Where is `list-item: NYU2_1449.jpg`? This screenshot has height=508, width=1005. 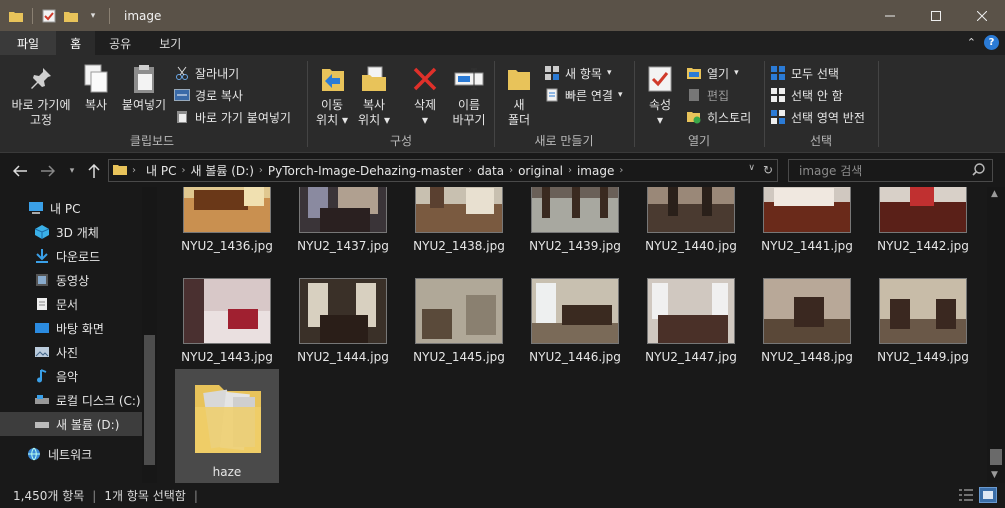 list-item: NYU2_1449.jpg is located at coordinates (923, 332).